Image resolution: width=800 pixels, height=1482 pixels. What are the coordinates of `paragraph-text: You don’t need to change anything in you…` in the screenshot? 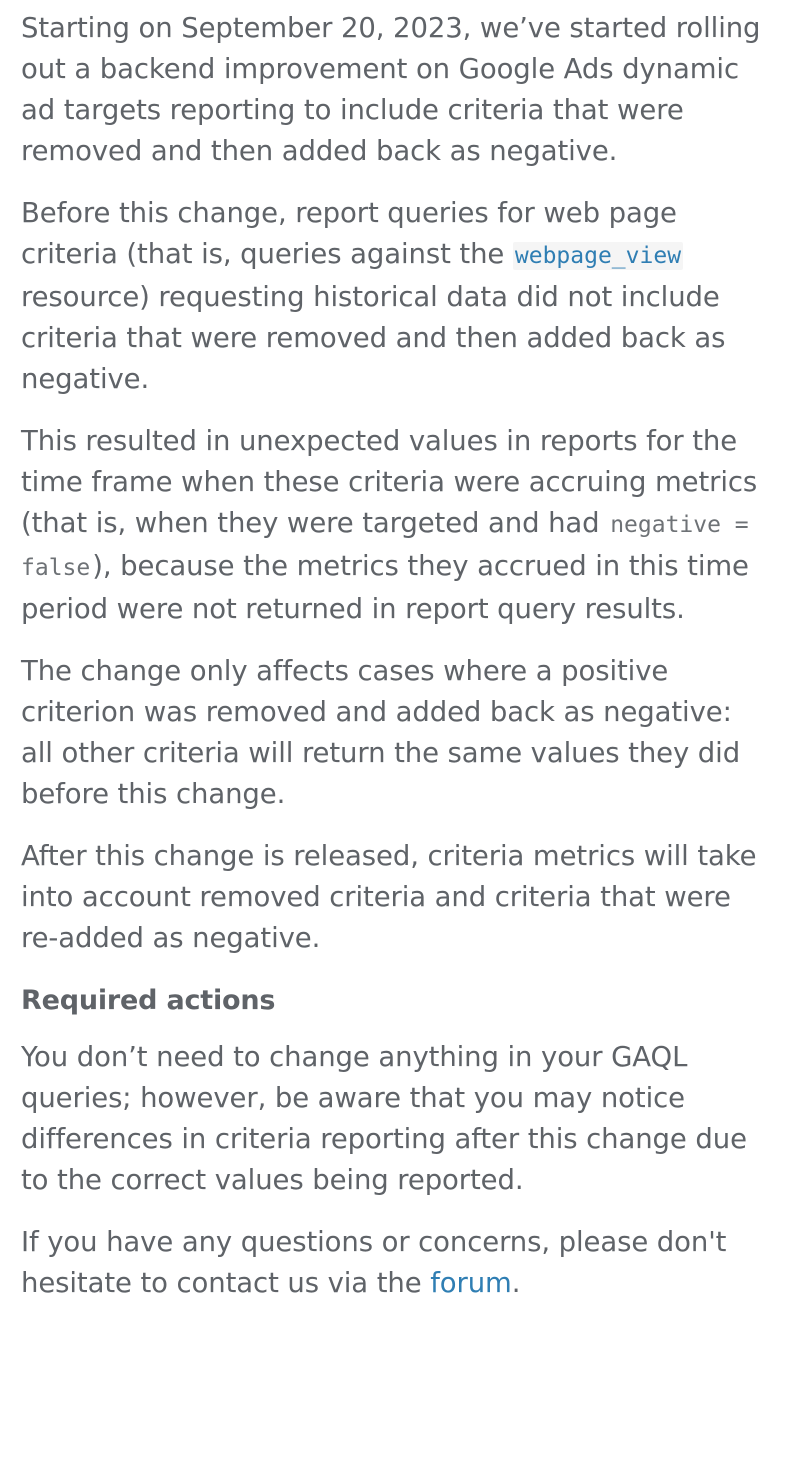 It's located at (384, 1118).